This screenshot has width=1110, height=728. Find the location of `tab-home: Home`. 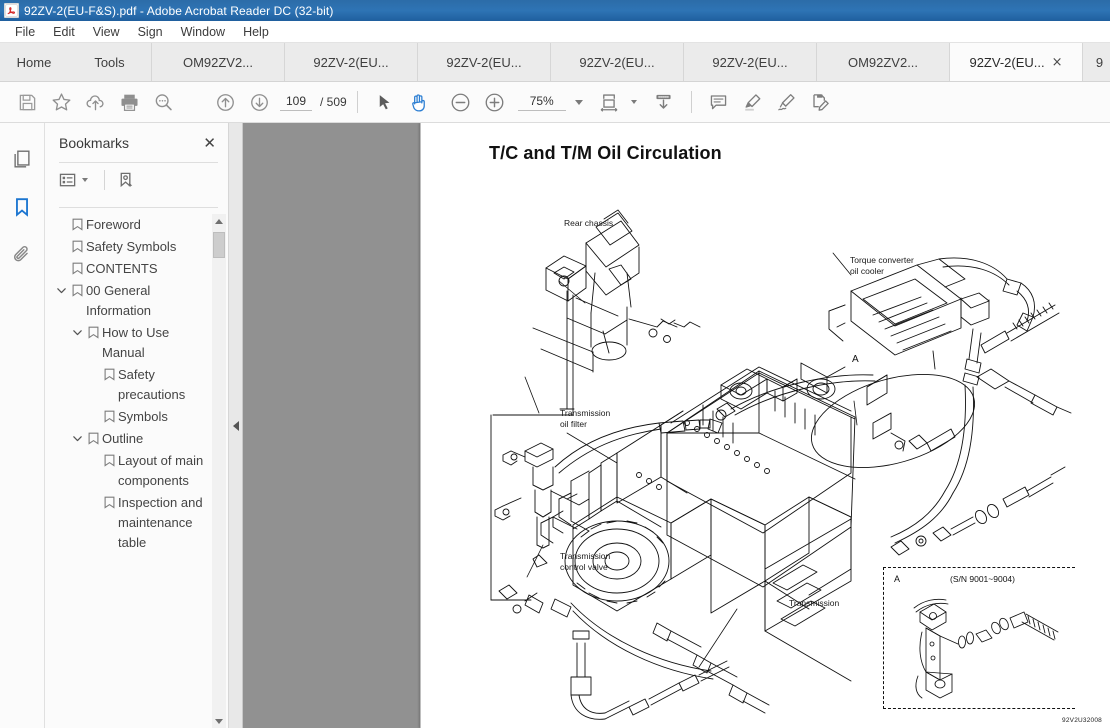

tab-home: Home is located at coordinates (34, 62).